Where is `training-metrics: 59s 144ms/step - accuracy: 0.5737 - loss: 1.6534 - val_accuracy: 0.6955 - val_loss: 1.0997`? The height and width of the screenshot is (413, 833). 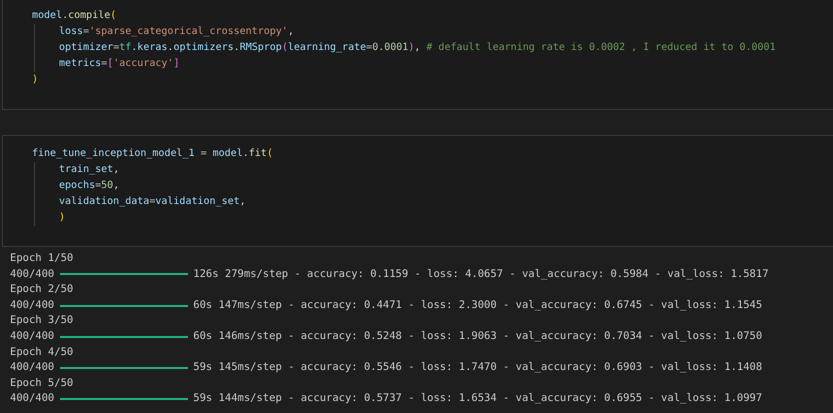
training-metrics: 59s 144ms/step - accuracy: 0.5737 - loss: 1.6534 - val_accuracy: 0.6955 - val_loss: 1.0997 is located at coordinates (477, 398).